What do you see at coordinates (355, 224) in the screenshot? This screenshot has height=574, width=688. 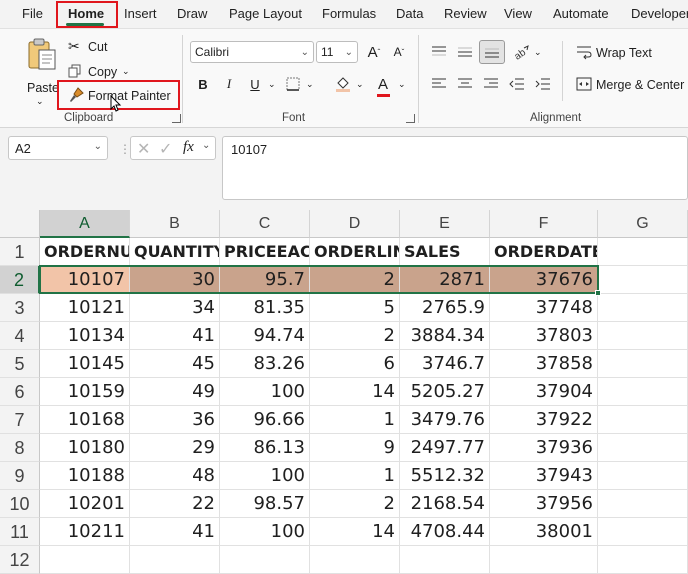 I see `column-header-d: D` at bounding box center [355, 224].